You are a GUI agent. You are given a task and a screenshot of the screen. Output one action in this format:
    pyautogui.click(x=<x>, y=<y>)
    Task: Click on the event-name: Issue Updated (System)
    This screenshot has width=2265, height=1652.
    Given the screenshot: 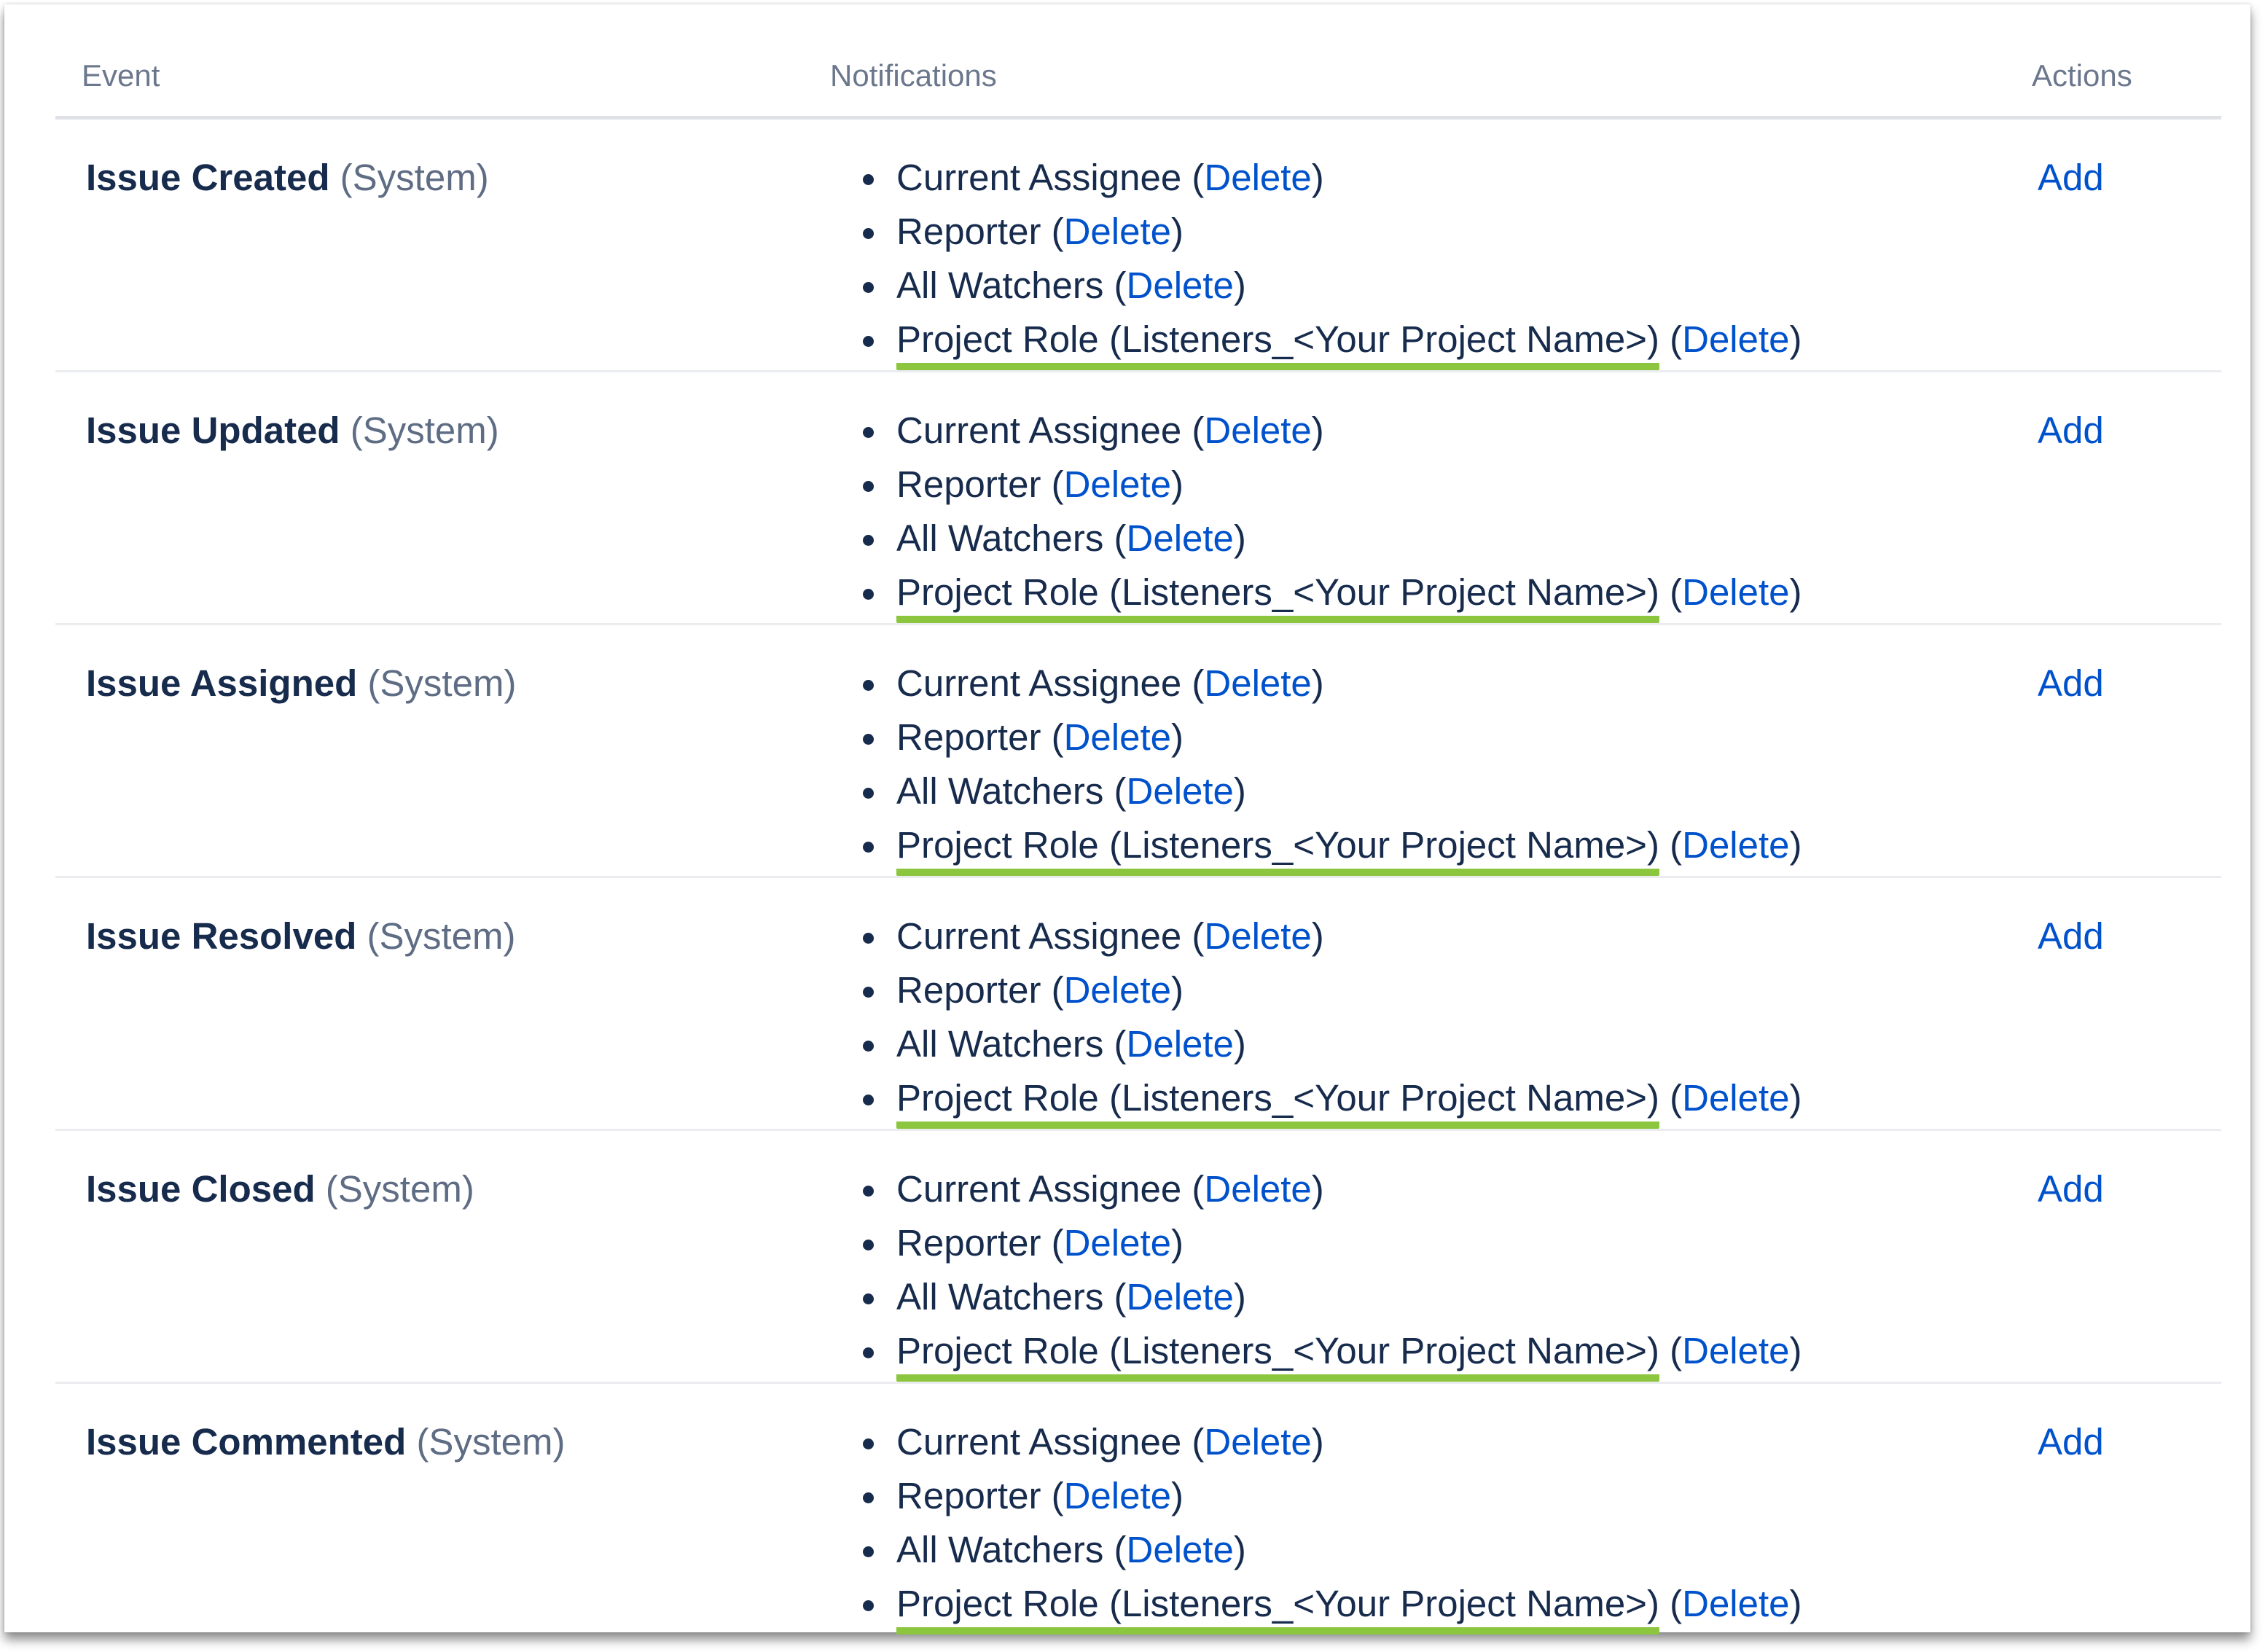 What is the action you would take?
    pyautogui.click(x=292, y=430)
    